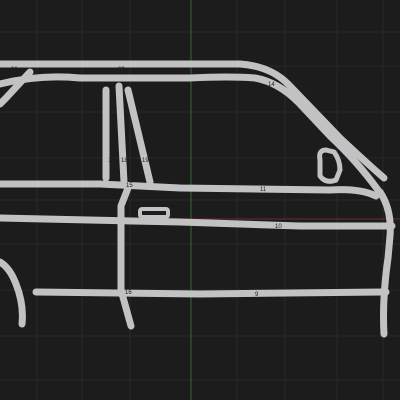 This screenshot has height=400, width=400. I want to click on door-seam-part, so click(126, 257).